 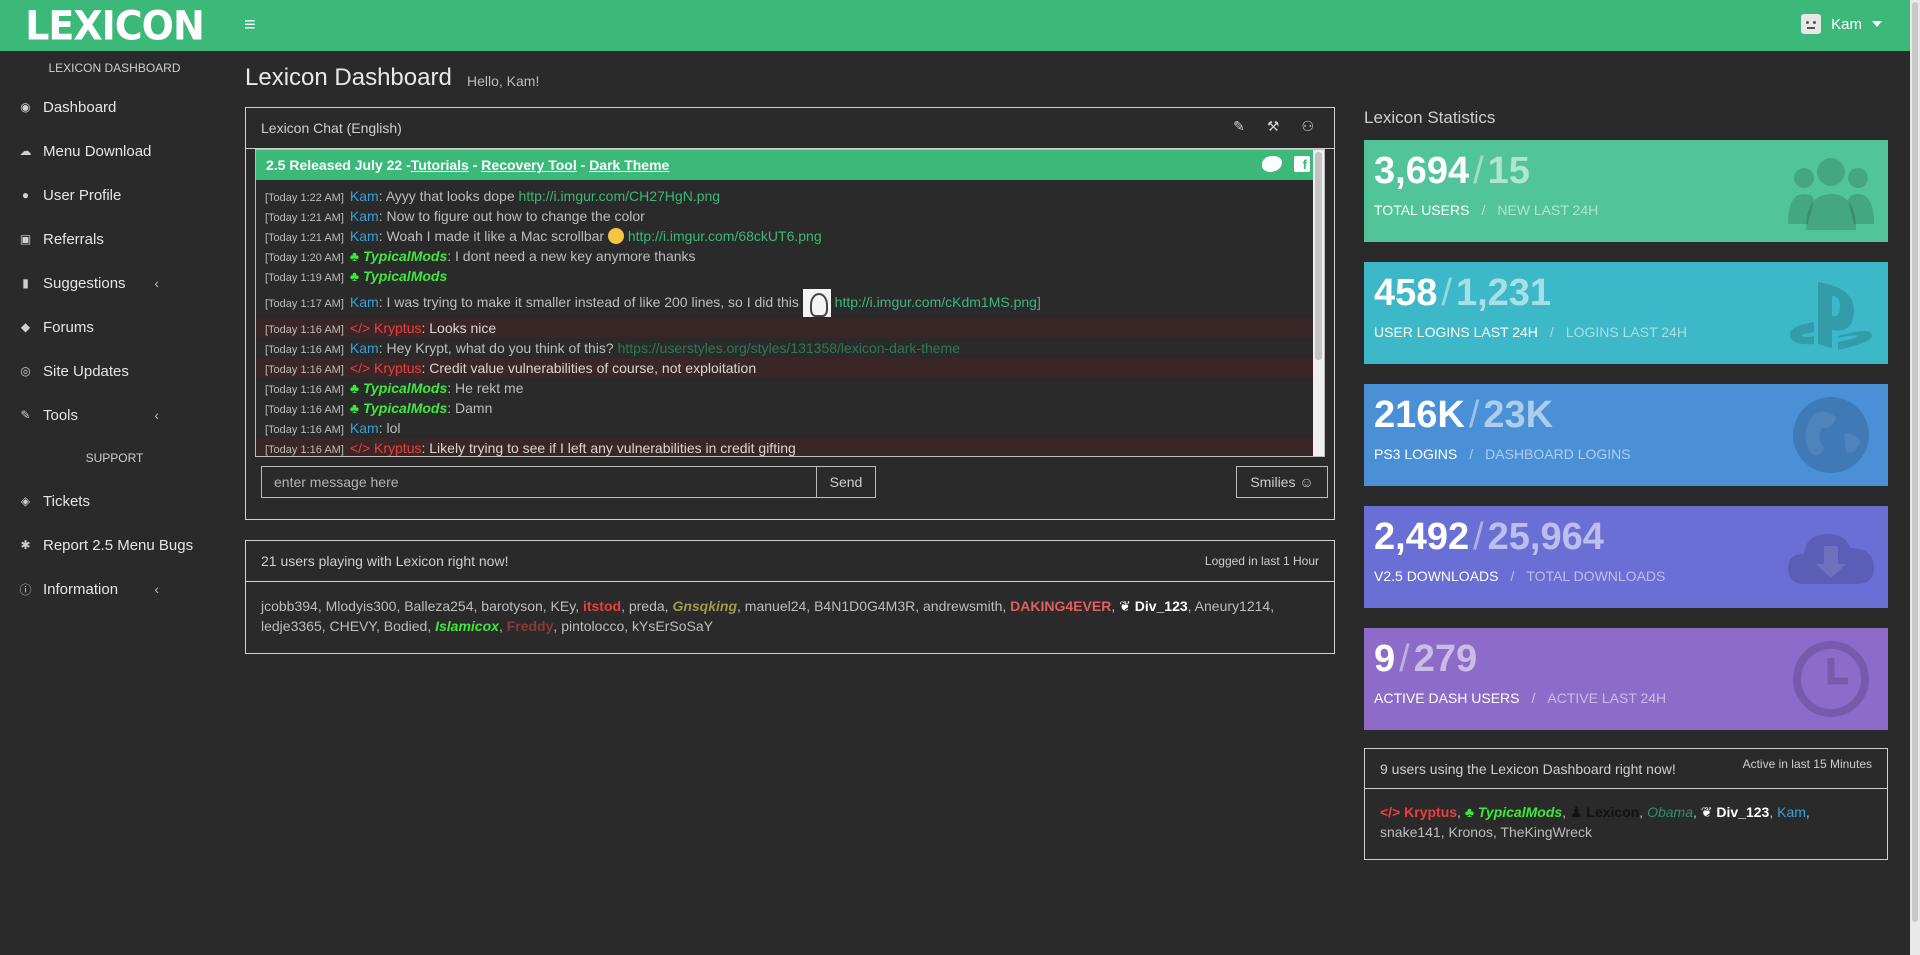 I want to click on smilies-button: Smilies ☺, so click(x=1282, y=482).